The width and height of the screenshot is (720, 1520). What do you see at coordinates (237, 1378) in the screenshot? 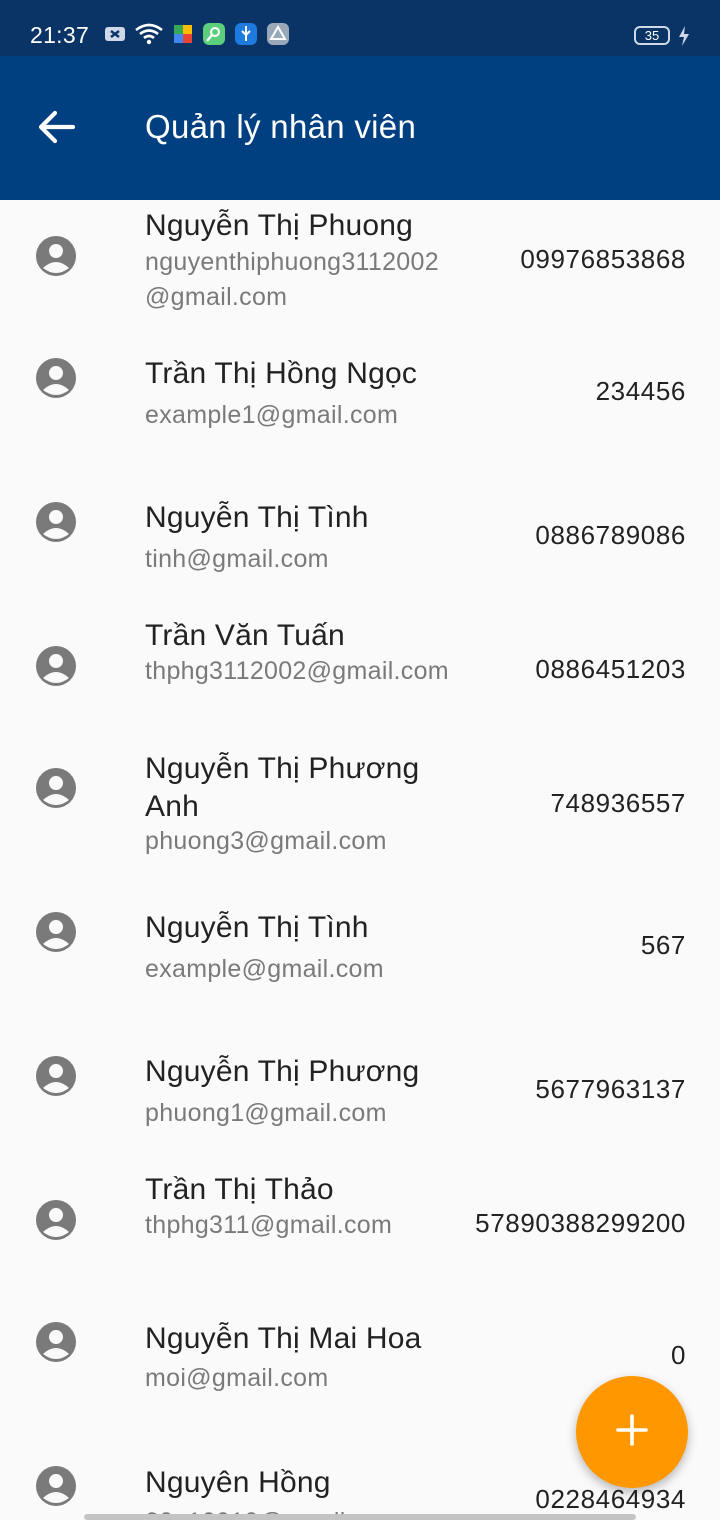
I see `employee-email: moi@gmail.com` at bounding box center [237, 1378].